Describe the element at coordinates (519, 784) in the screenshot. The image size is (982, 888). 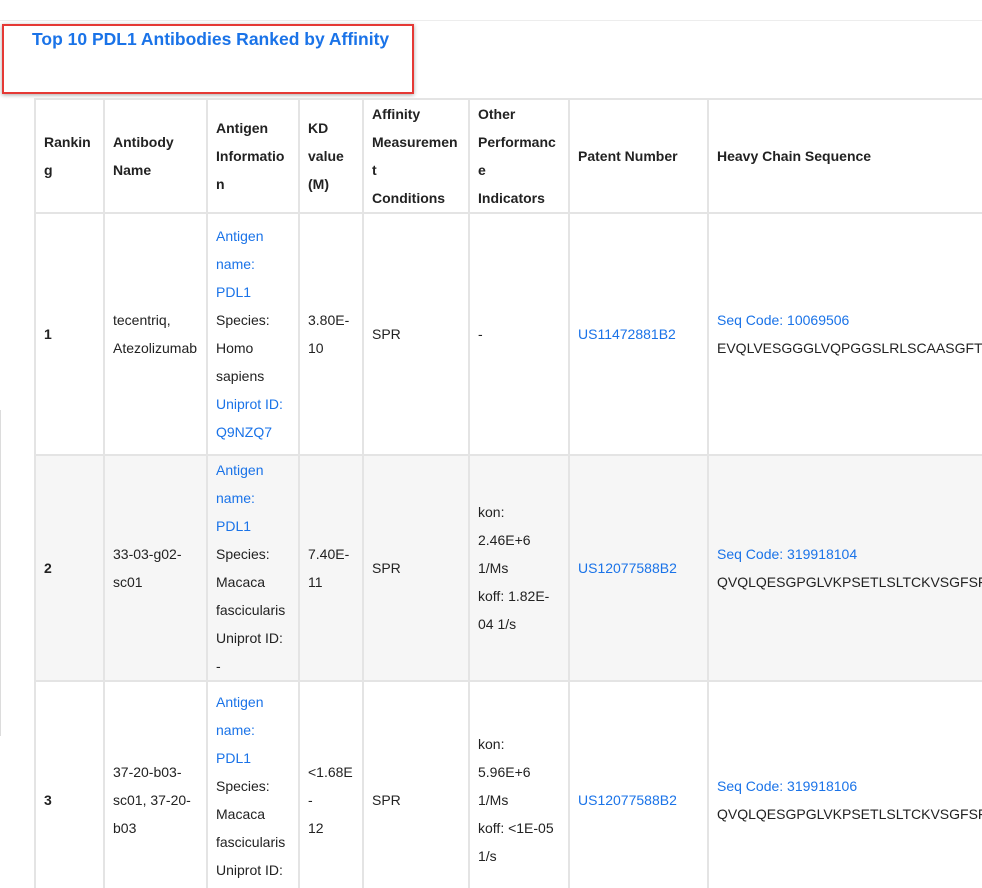
I see `other-indicators-cell: kon: 5.96E+61/Mskoff: <1E-051/s` at that location.